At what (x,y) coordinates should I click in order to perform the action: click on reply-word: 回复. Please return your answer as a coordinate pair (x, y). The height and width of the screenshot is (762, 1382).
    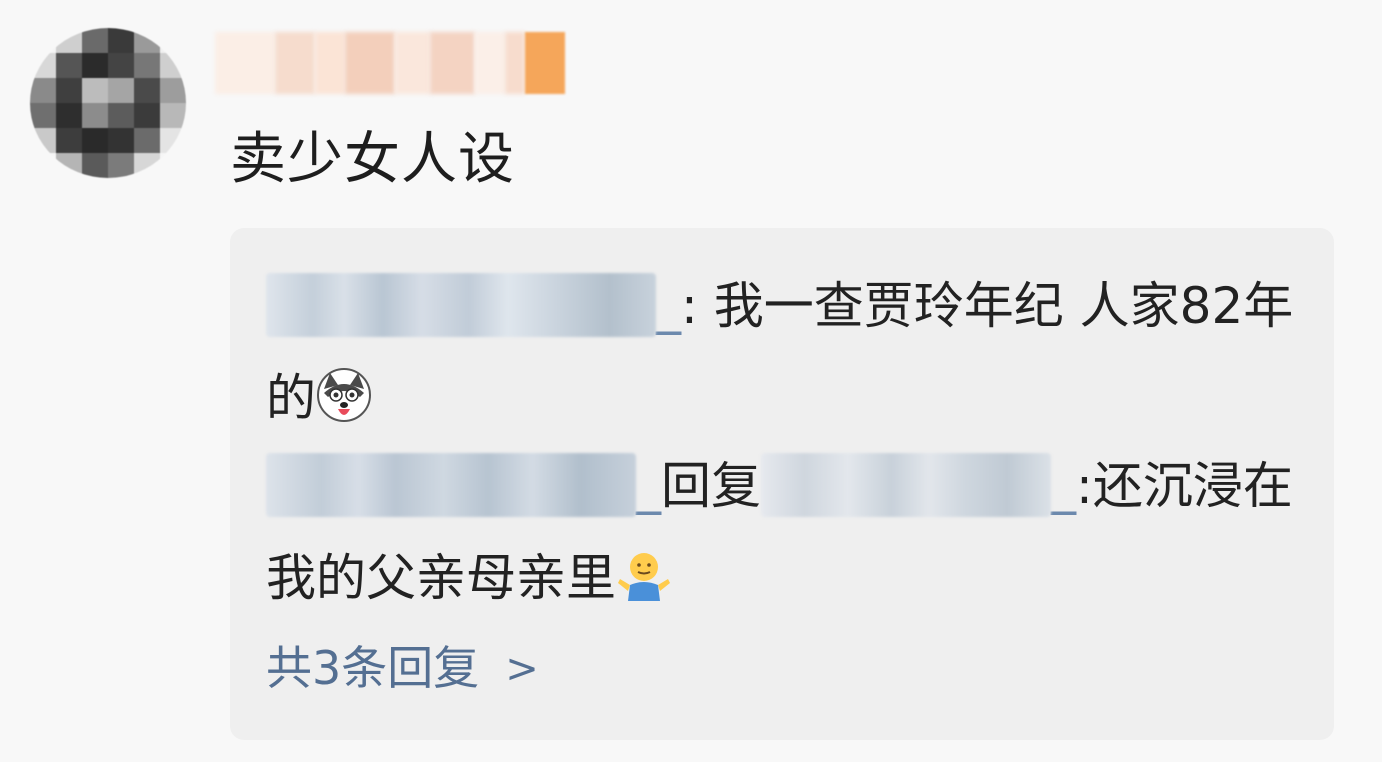
    Looking at the image, I should click on (711, 486).